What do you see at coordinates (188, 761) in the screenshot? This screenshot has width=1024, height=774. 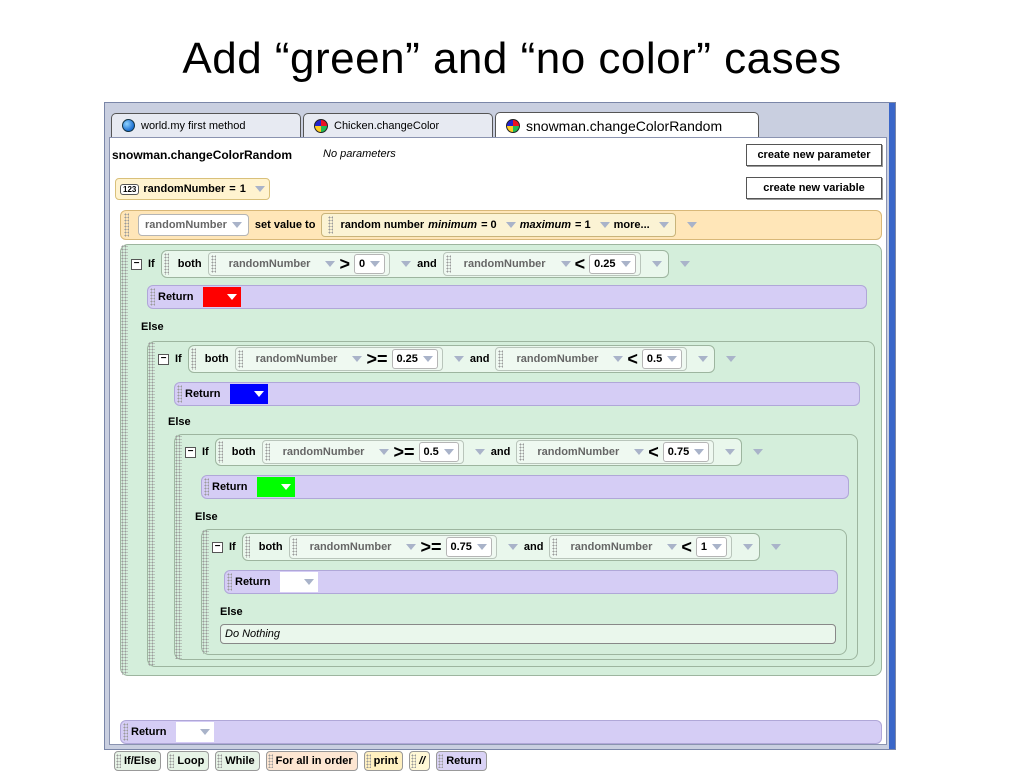 I see `palette-loop: Loop` at bounding box center [188, 761].